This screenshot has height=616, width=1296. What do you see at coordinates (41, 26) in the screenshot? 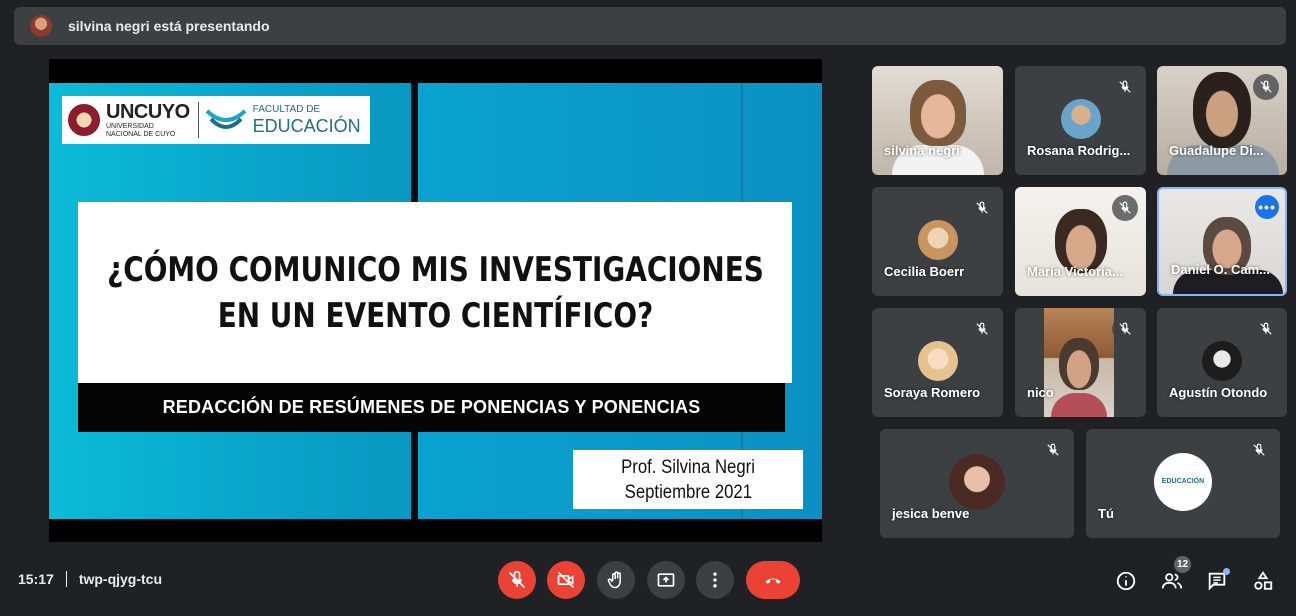
I see `presenter-avatar` at bounding box center [41, 26].